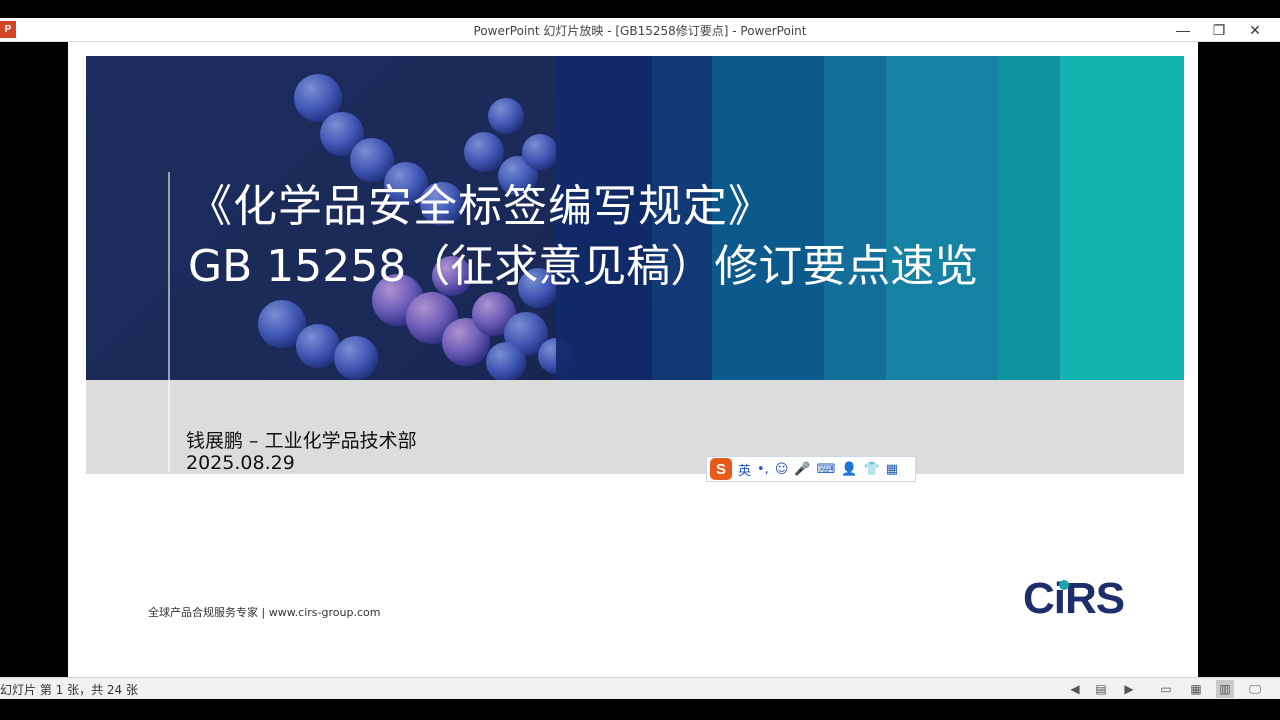  I want to click on next-slide-icon: ▶, so click(1129, 689).